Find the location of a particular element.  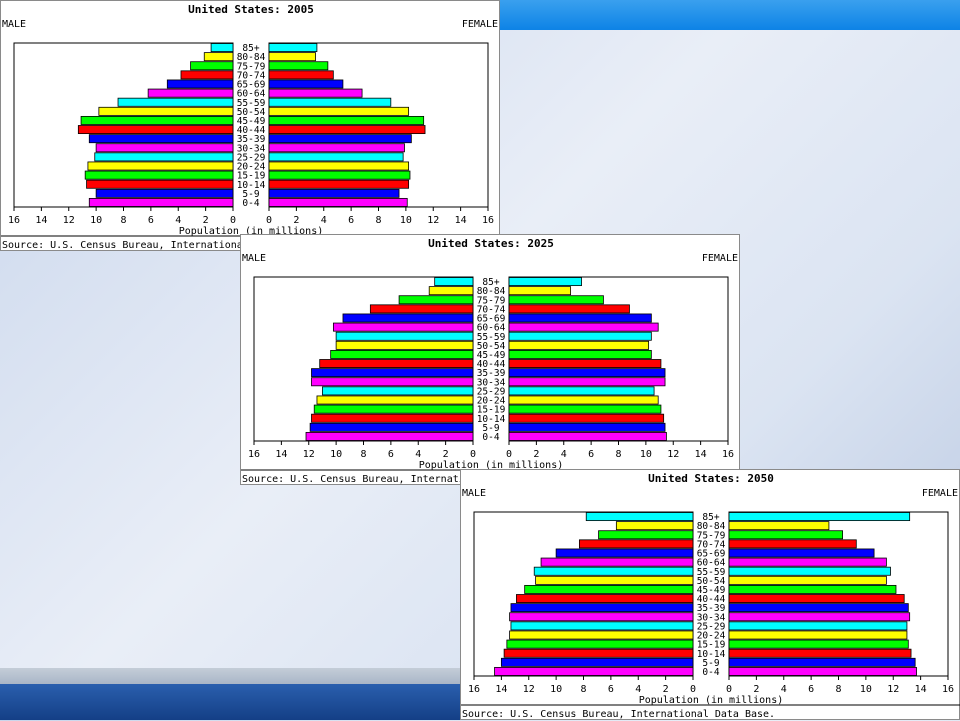

right-label: FEMALE is located at coordinates (940, 493).